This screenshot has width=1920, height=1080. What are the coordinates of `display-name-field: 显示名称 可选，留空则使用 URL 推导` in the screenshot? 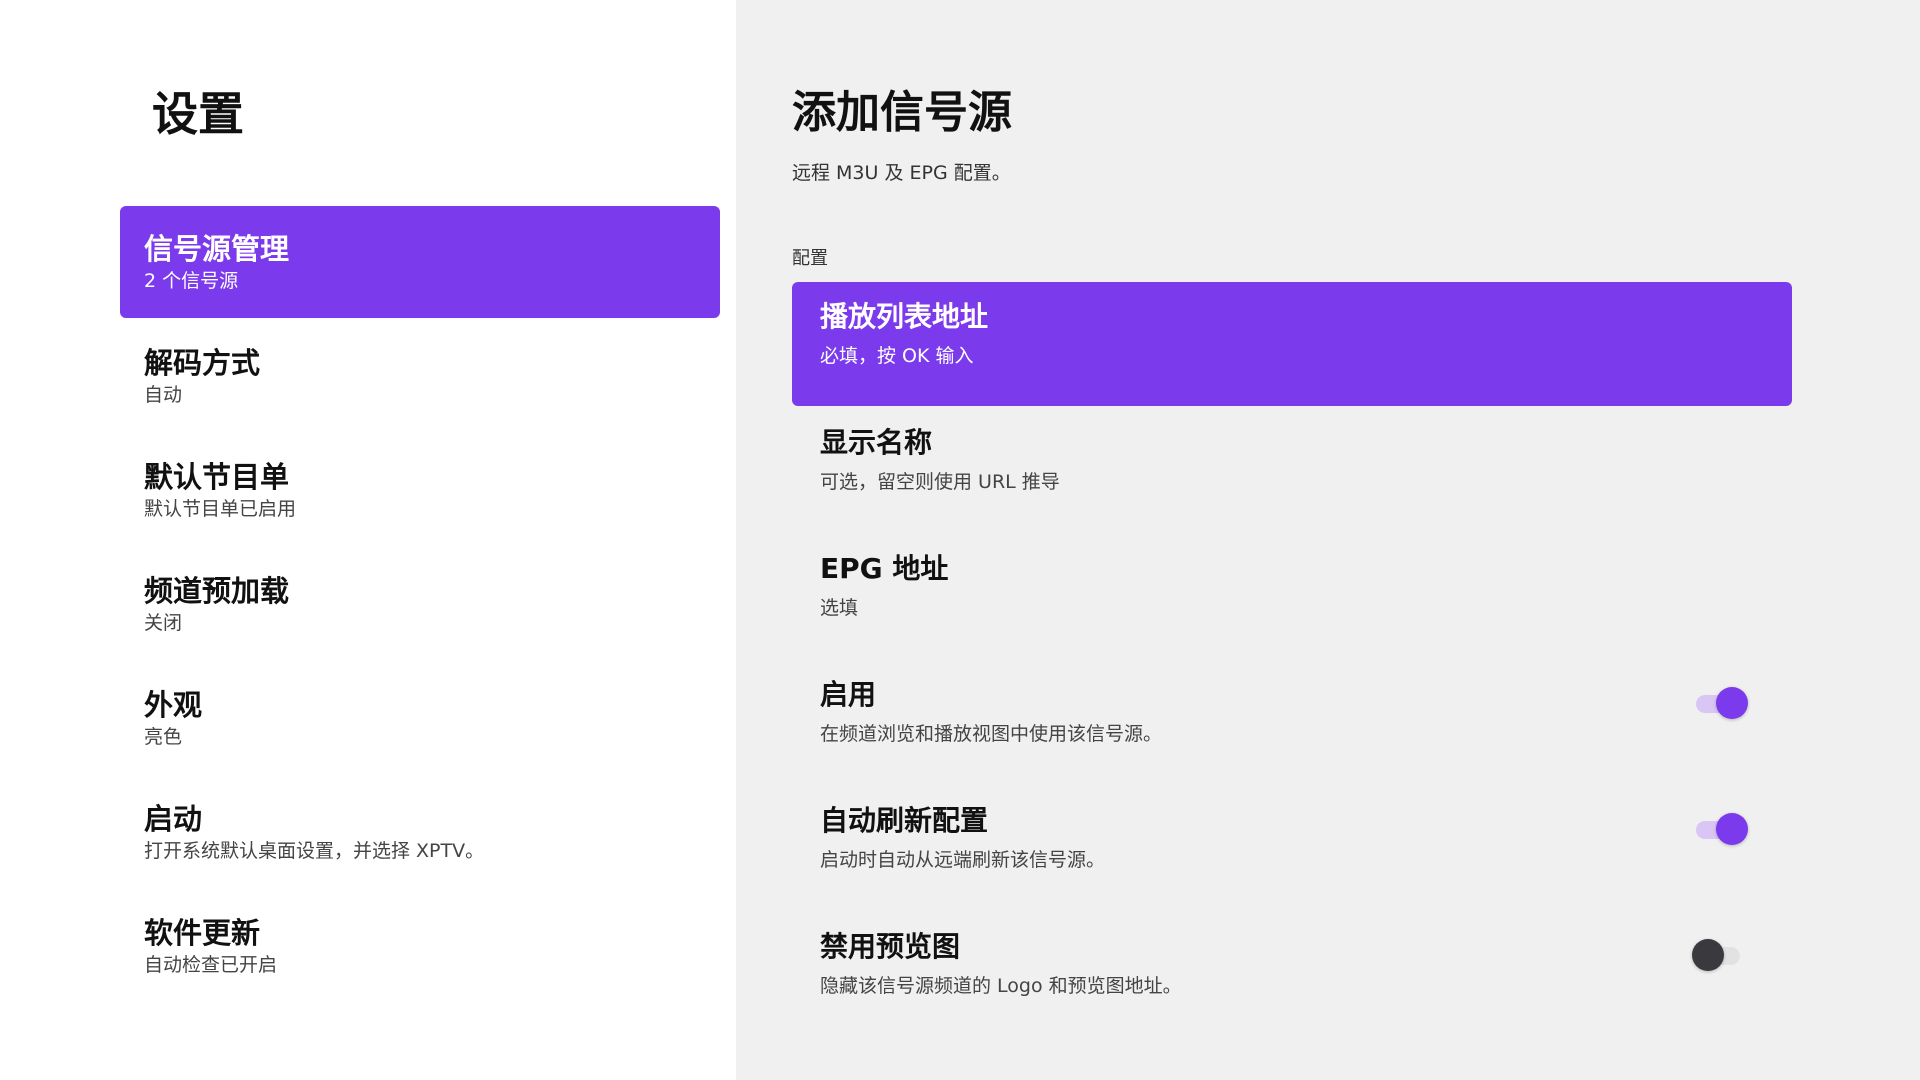 It's located at (1292, 470).